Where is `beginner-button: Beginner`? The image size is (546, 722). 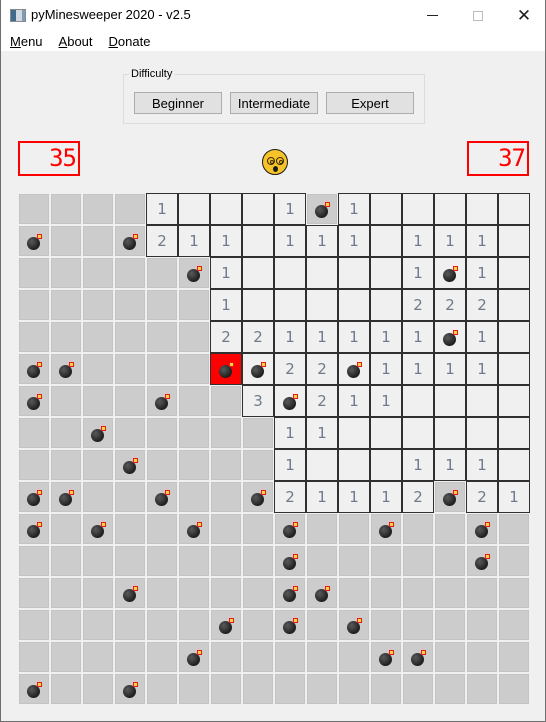
beginner-button: Beginner is located at coordinates (178, 103).